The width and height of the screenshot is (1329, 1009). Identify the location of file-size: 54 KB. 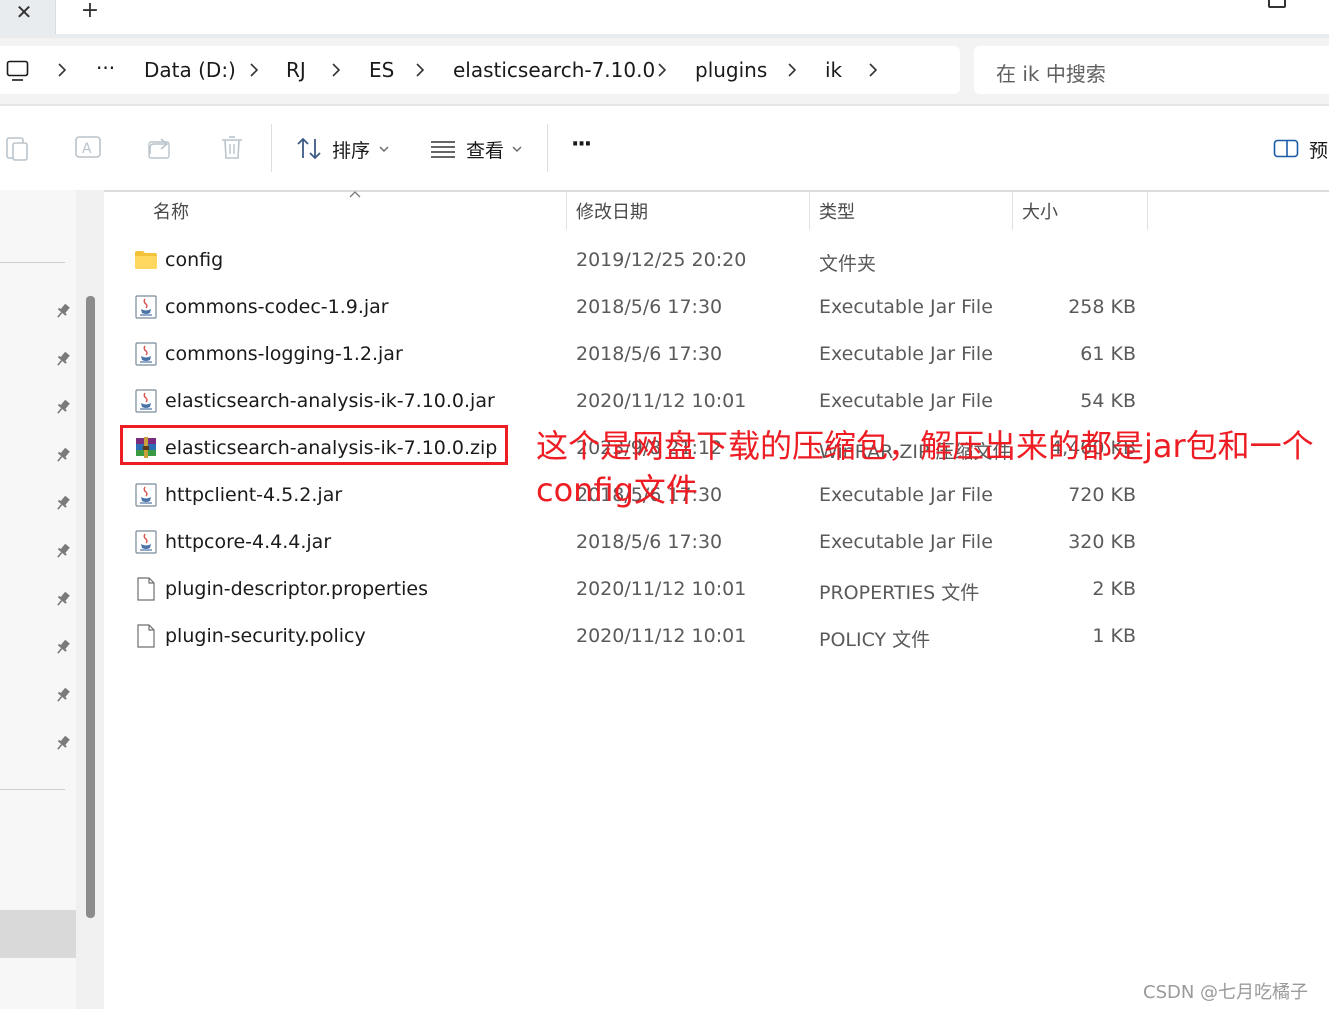
(1108, 401).